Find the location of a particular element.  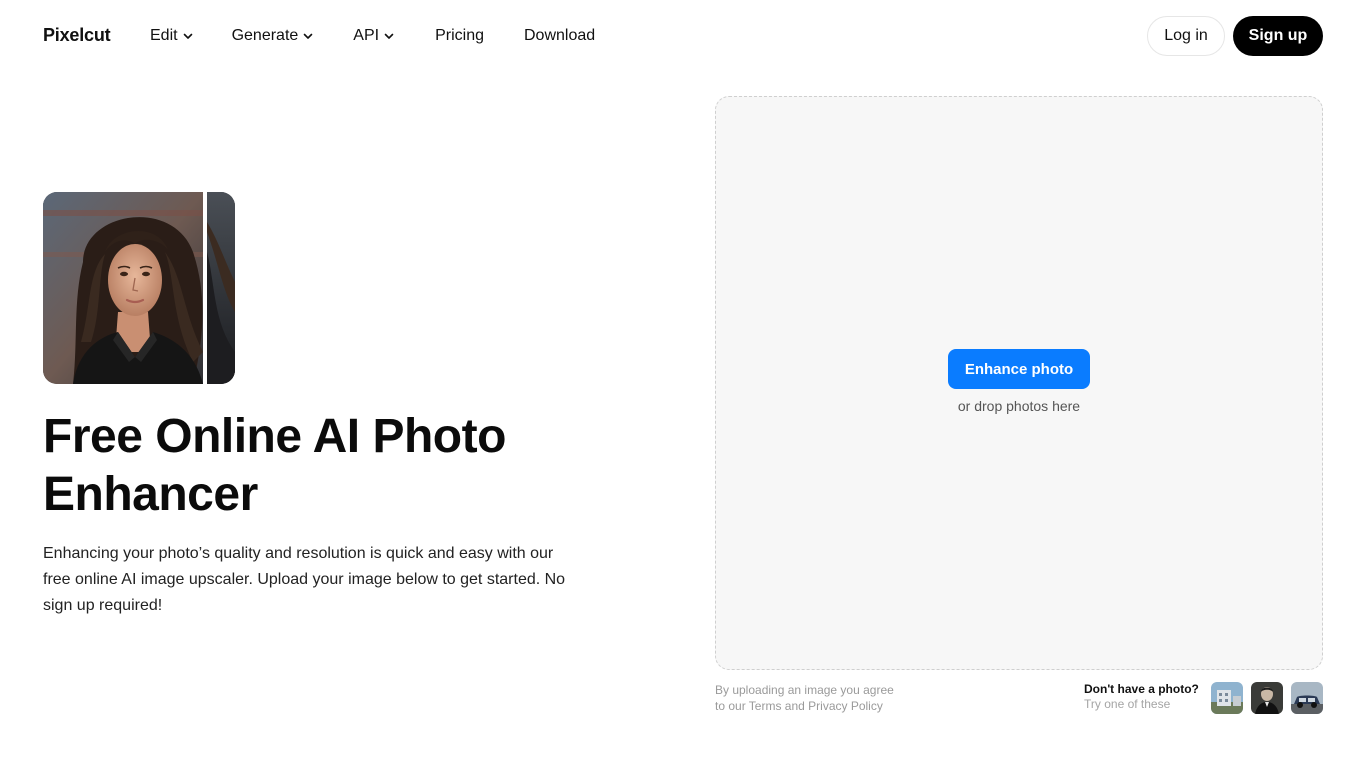

car-thumbnail-icon is located at coordinates (1307, 698).